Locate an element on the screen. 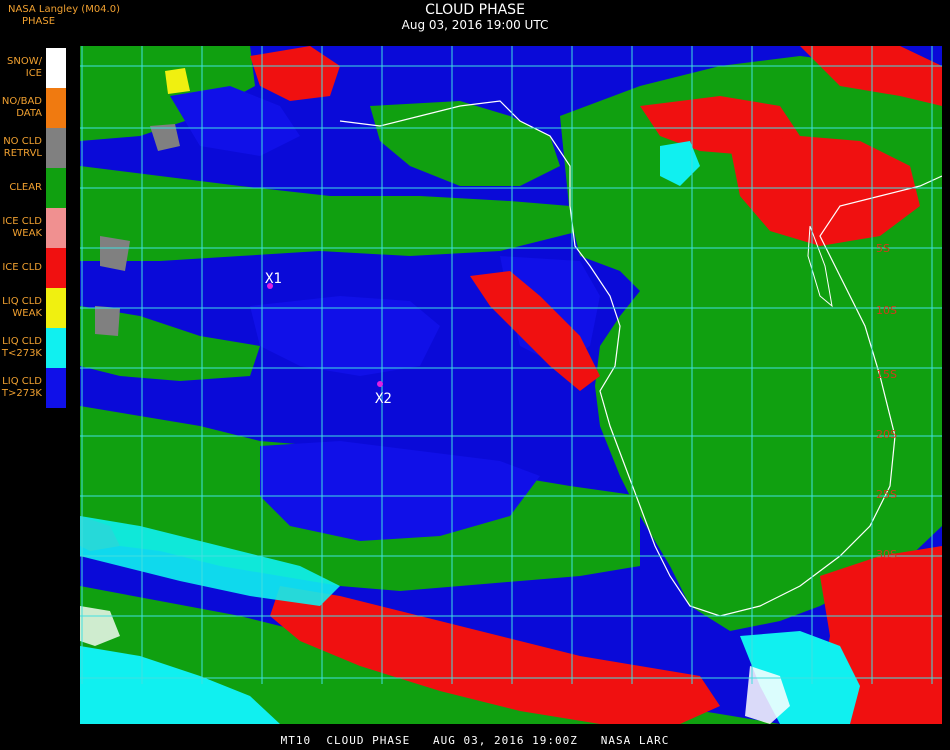 This screenshot has height=750, width=950. legend-label: NO/BAD DATA is located at coordinates (21, 107).